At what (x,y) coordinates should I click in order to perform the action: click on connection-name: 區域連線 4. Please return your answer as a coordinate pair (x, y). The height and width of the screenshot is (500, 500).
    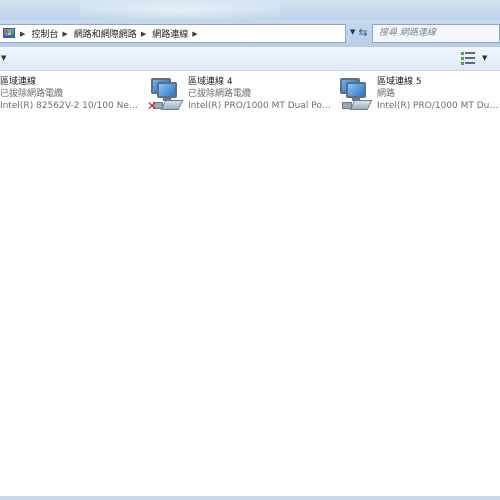
    Looking at the image, I should click on (210, 82).